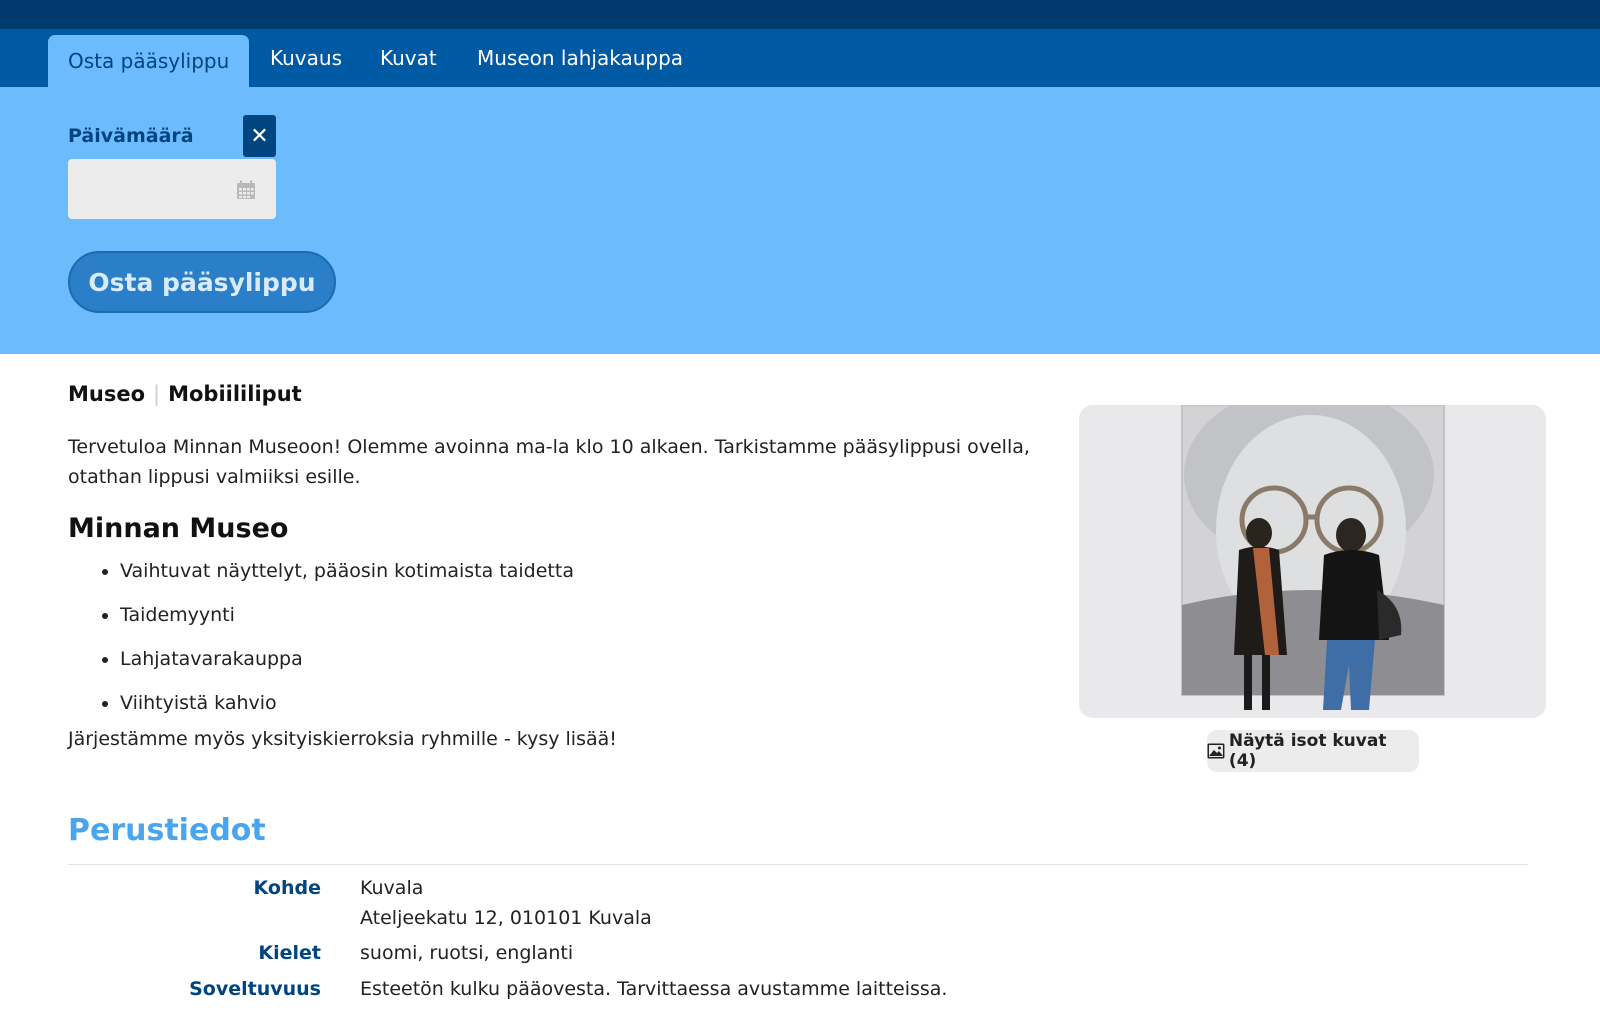 This screenshot has height=1028, width=1600. Describe the element at coordinates (347, 622) in the screenshot. I see `list-item: Taidemyynti` at that location.